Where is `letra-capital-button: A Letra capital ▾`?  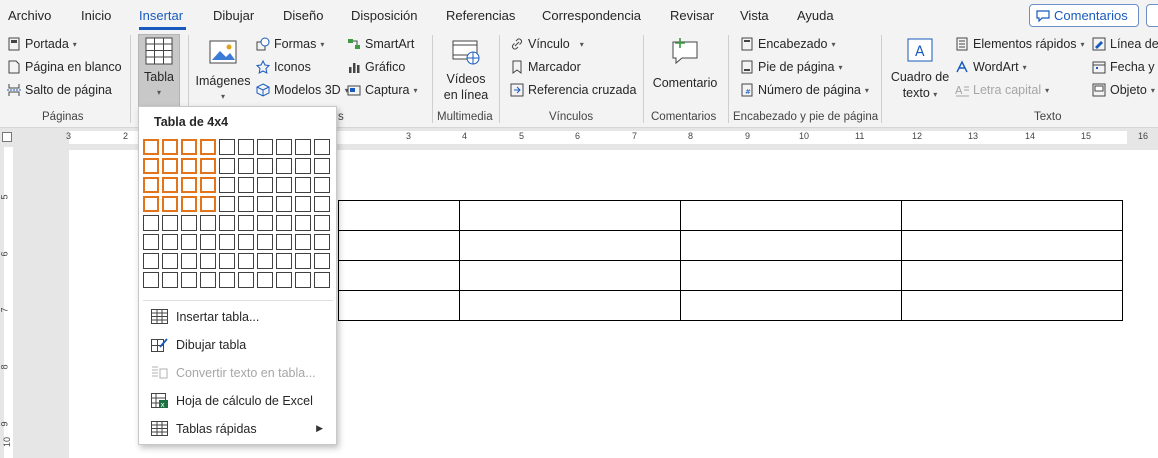 letra-capital-button: A Letra capital ▾ is located at coordinates (1002, 90).